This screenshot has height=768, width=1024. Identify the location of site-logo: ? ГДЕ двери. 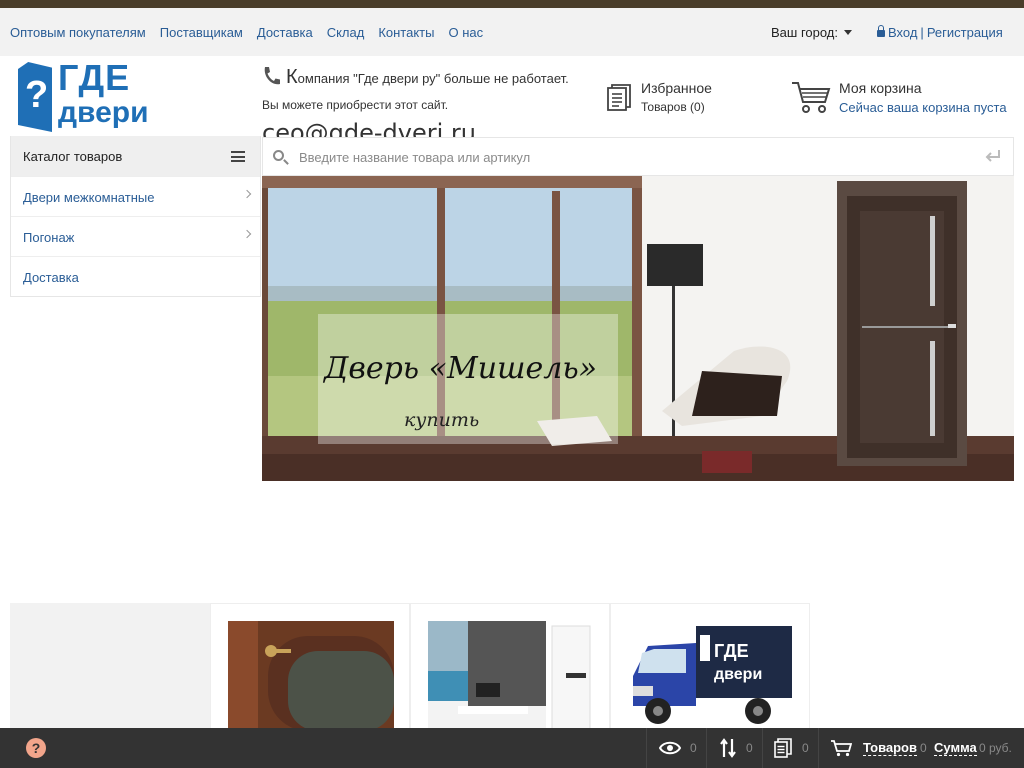
(82, 95).